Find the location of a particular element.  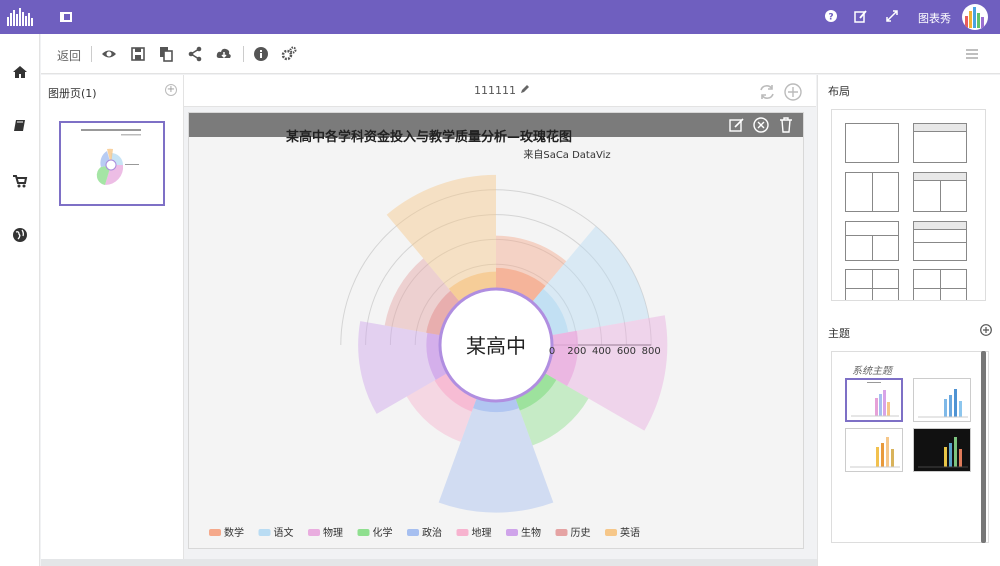

page-header: 111111 is located at coordinates (500, 91).